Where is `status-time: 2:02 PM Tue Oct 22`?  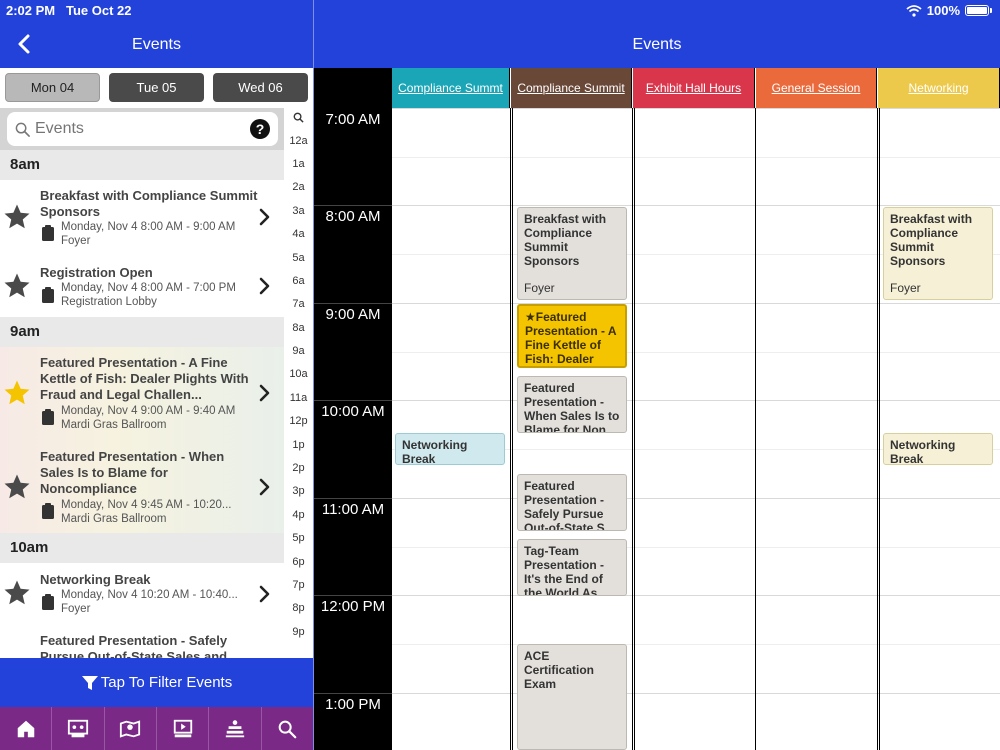
status-time: 2:02 PM Tue Oct 22 is located at coordinates (69, 10).